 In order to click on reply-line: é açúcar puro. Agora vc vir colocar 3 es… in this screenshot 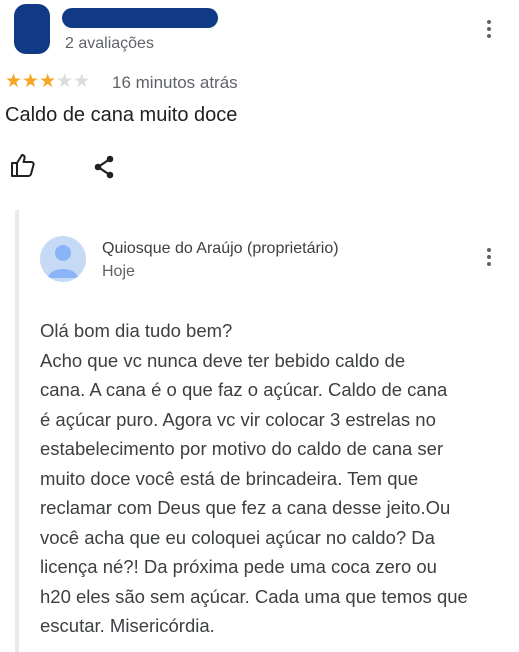, I will do `click(238, 419)`.